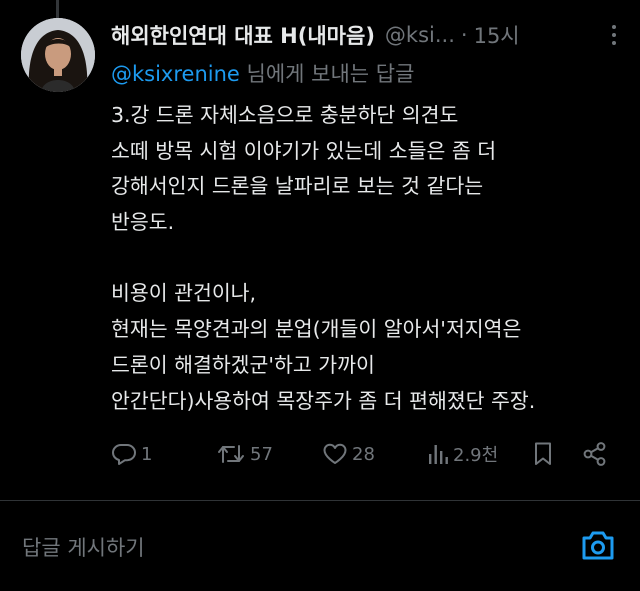 This screenshot has width=640, height=591. What do you see at coordinates (285, 115) in the screenshot?
I see `tweet-line: 3.강 드론 자체소음으로 충분하단 의견도` at bounding box center [285, 115].